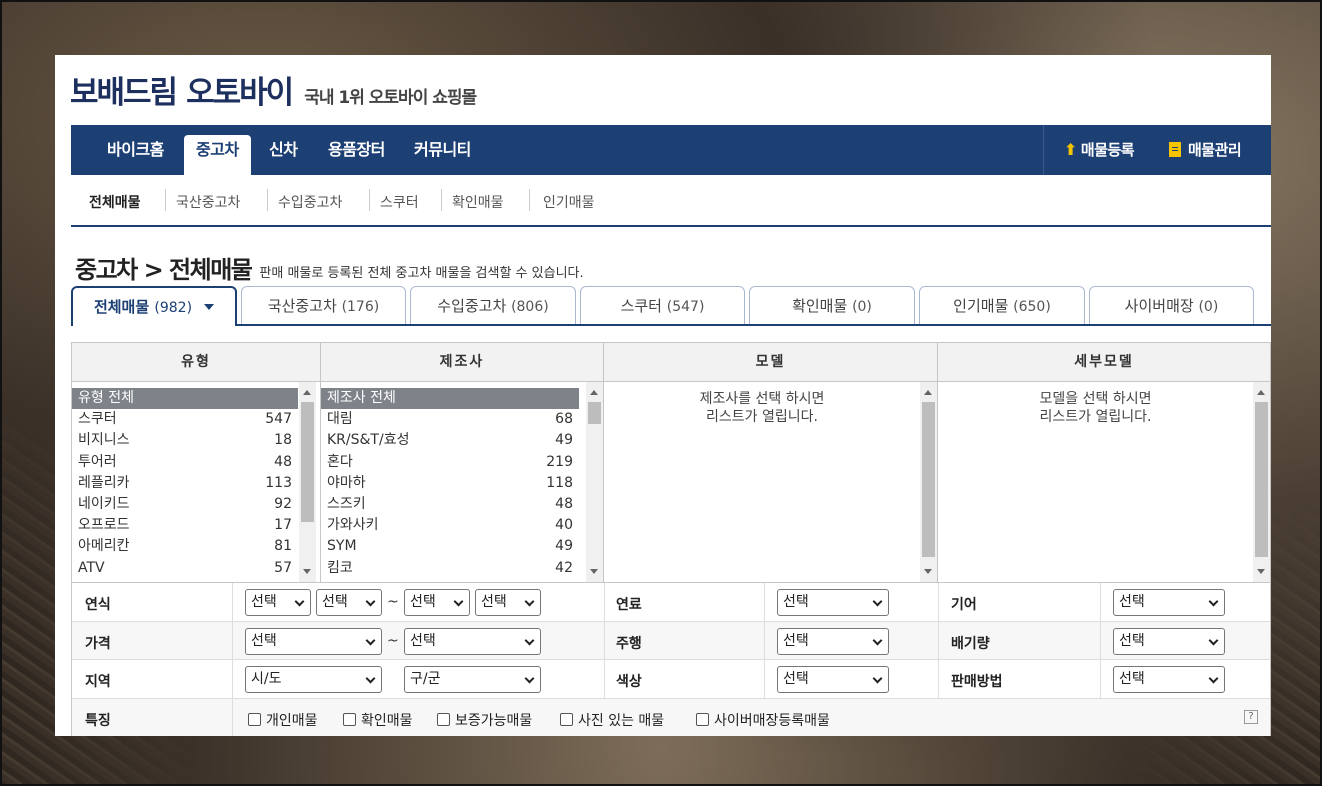 The height and width of the screenshot is (786, 1322). I want to click on list-item: 스쿠터 547, so click(185, 419).